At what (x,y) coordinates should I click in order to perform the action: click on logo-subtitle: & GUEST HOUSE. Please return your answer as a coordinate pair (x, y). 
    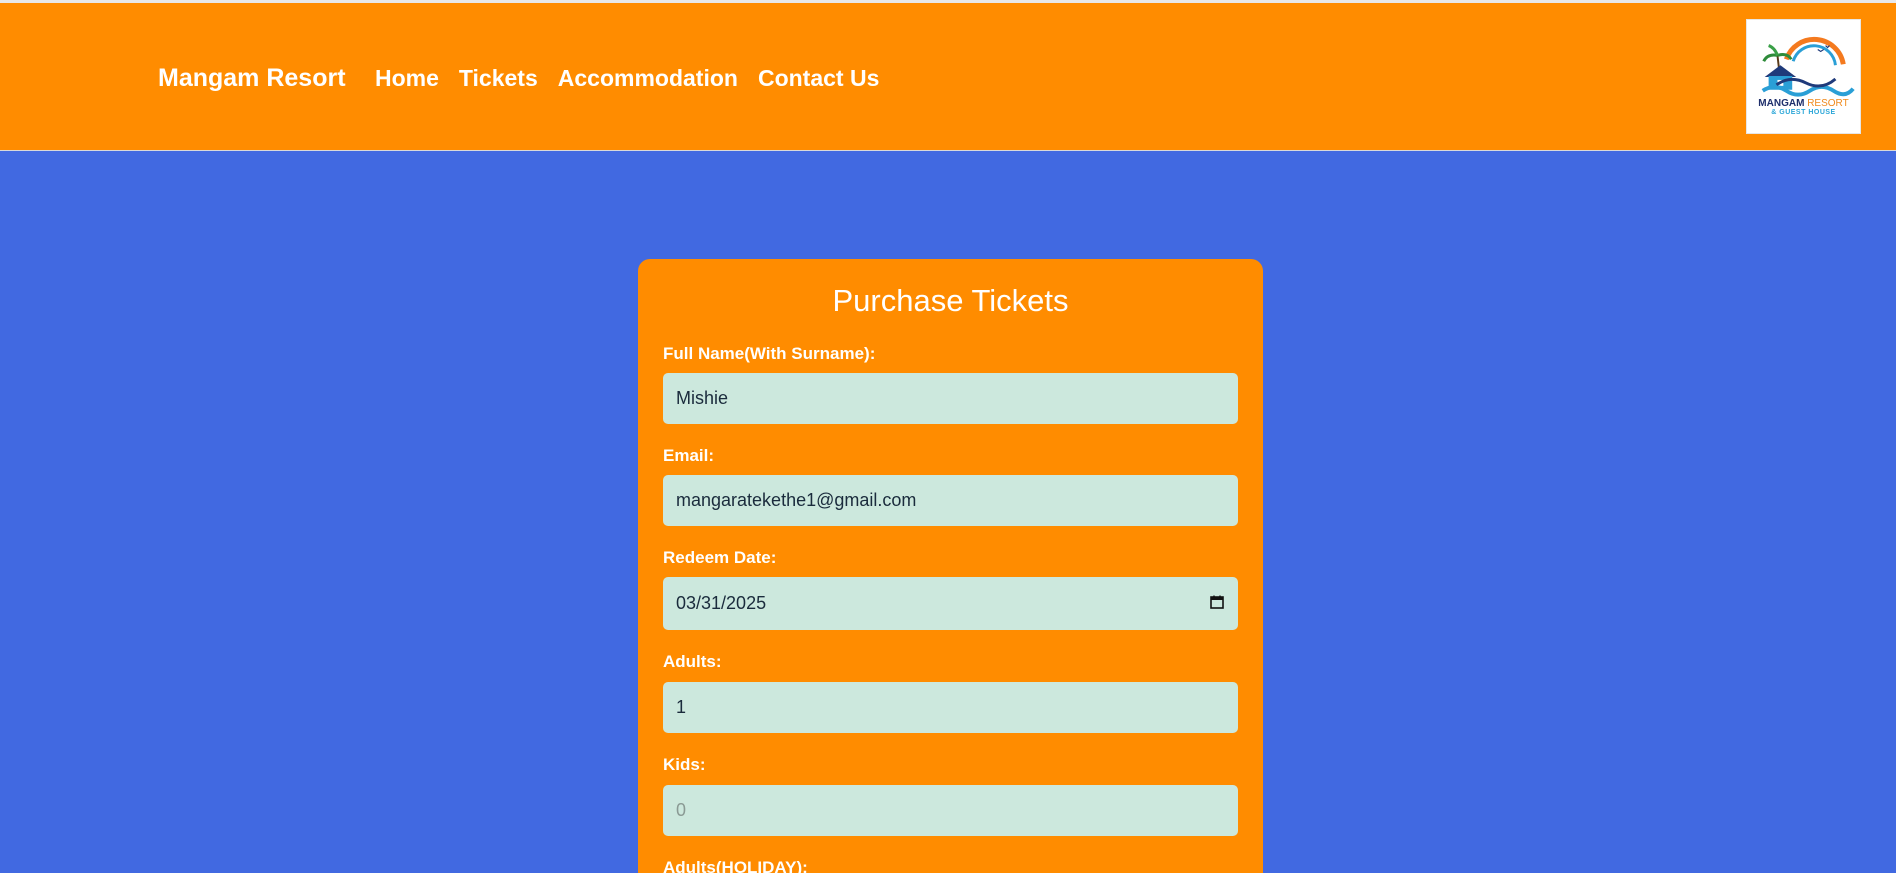
    Looking at the image, I should click on (1803, 112).